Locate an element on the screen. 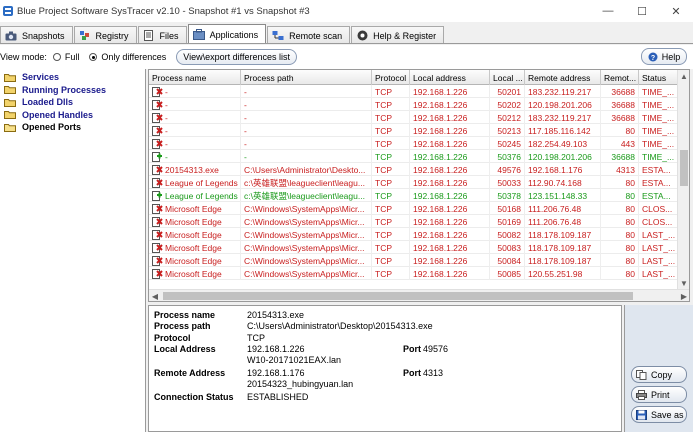 The width and height of the screenshot is (693, 432). tab-help-register: Help & Register is located at coordinates (398, 35).